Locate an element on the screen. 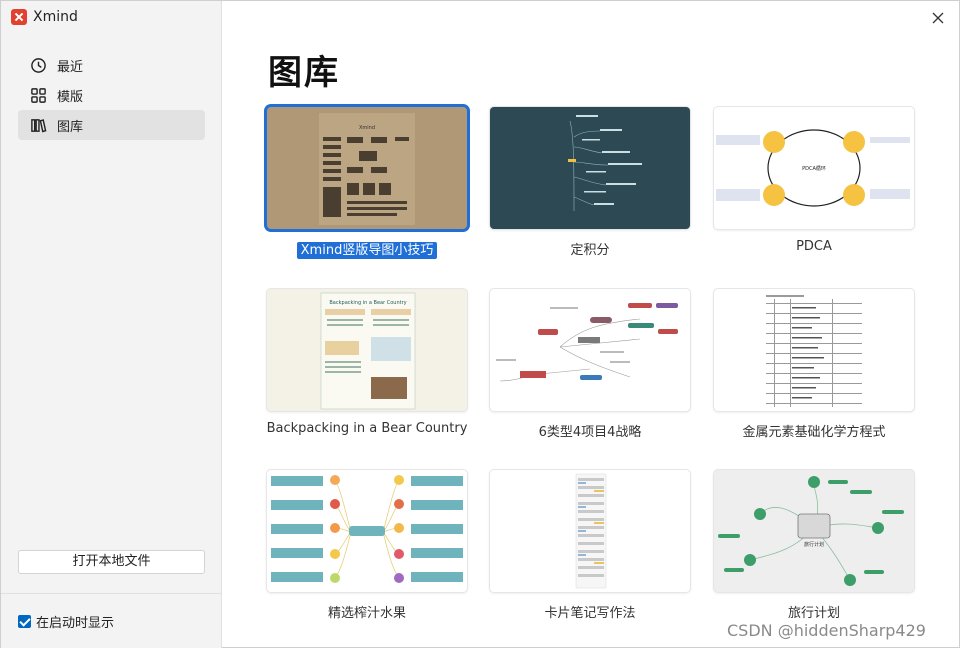  gallery-thumbnail: Xmind is located at coordinates (367, 168).